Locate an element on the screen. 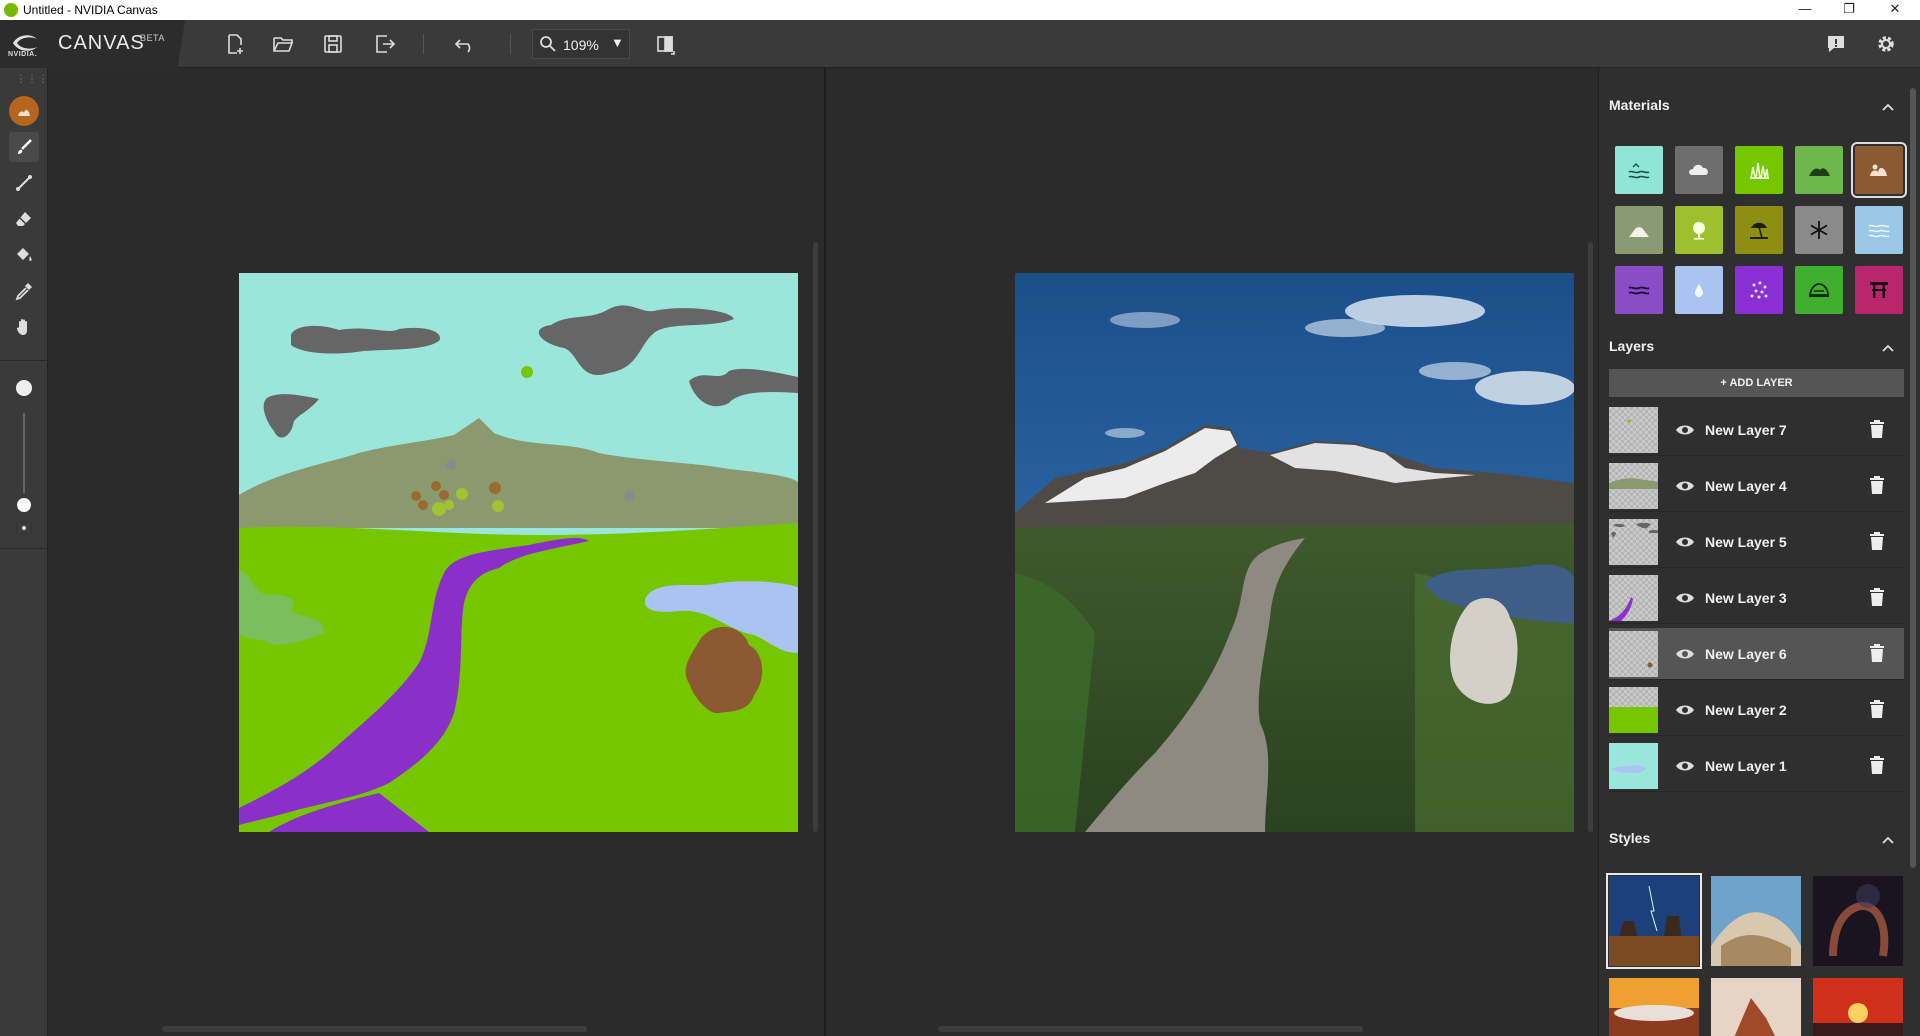  grass-icon is located at coordinates (1759, 170).